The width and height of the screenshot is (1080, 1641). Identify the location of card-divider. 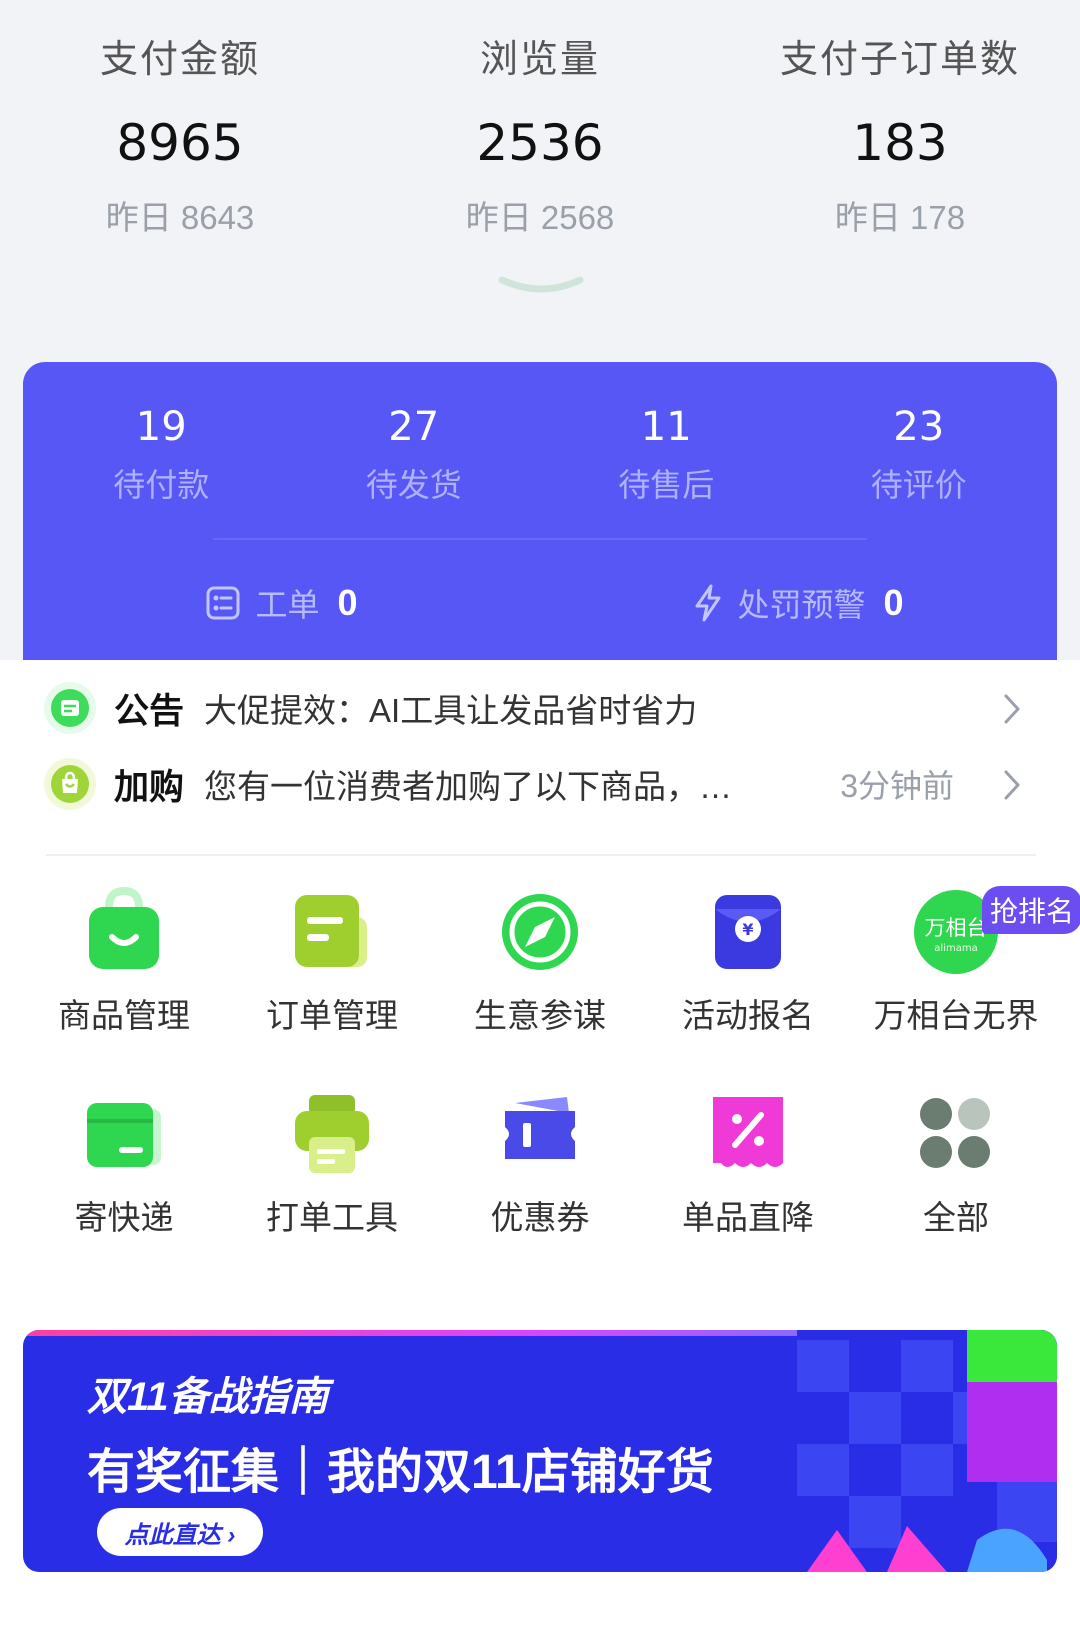
(540, 539).